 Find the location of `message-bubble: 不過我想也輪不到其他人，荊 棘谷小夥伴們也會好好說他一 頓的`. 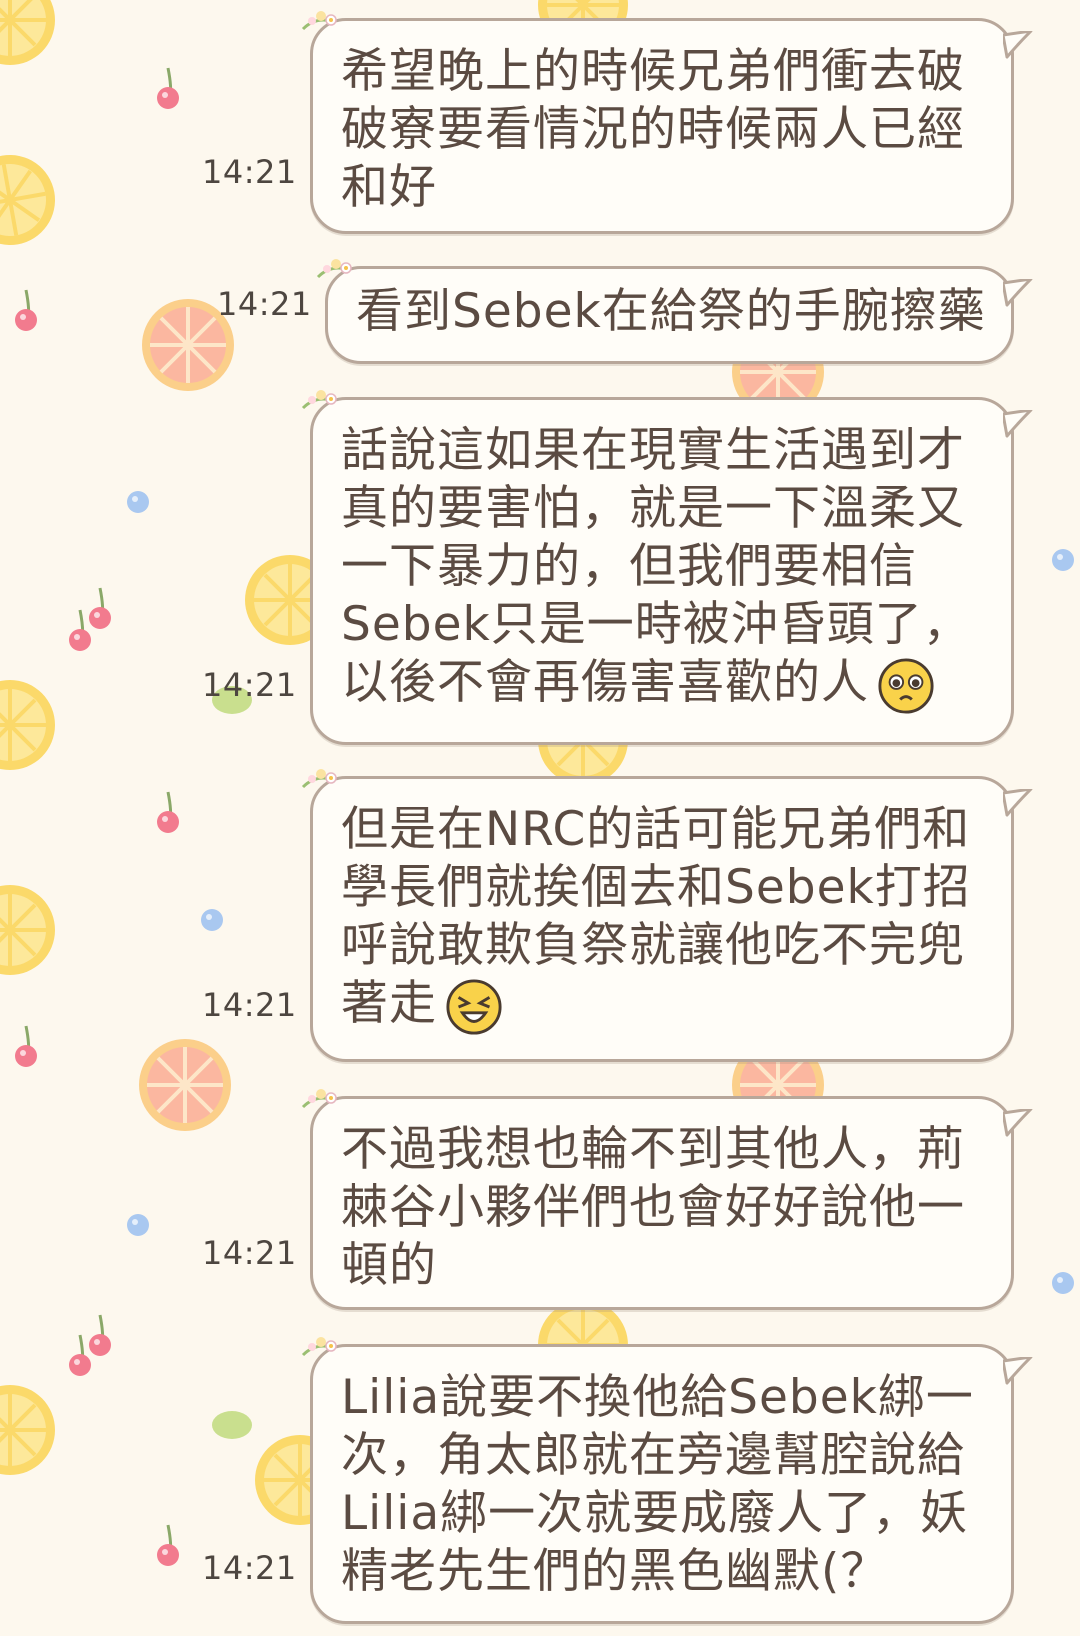

message-bubble: 不過我想也輪不到其他人，荊 棘谷小夥伴們也會好好說他一 頓的 is located at coordinates (667, 1199).